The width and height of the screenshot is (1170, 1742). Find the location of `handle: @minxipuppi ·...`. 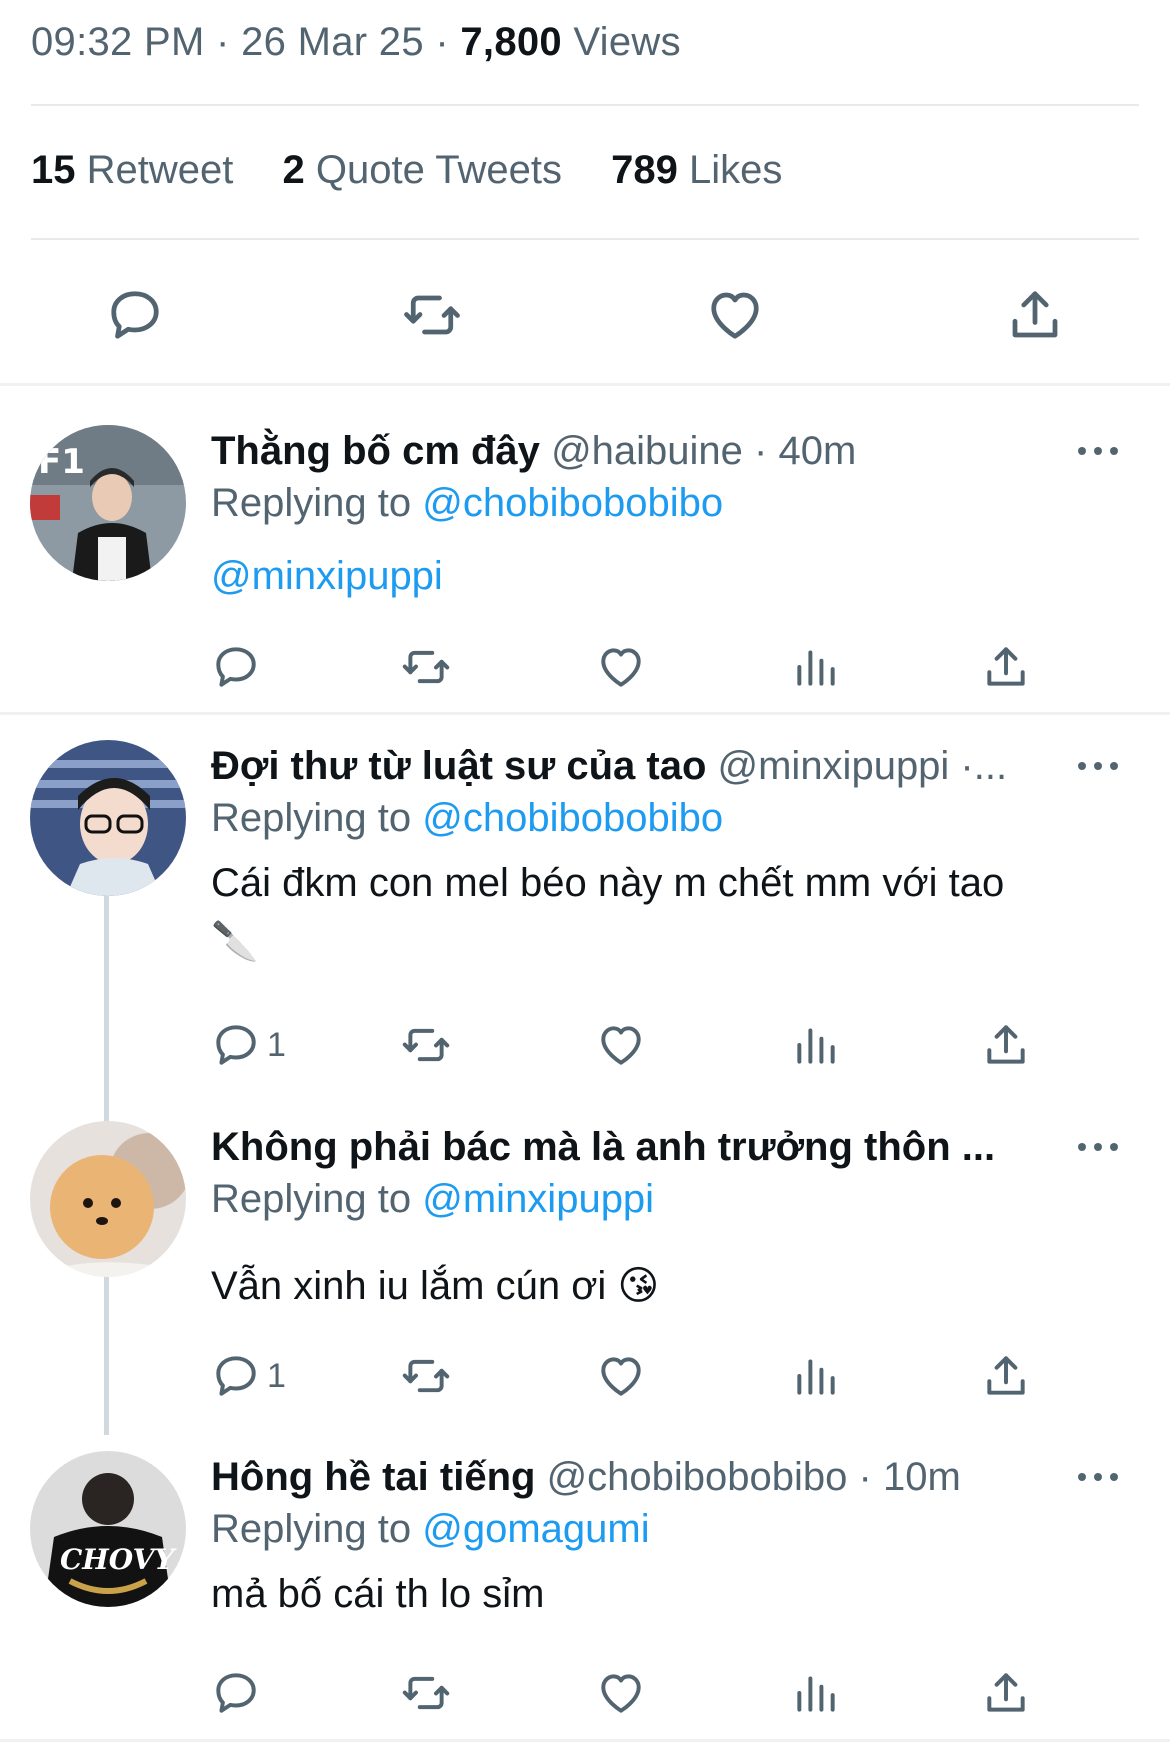

handle: @minxipuppi ·... is located at coordinates (863, 766).